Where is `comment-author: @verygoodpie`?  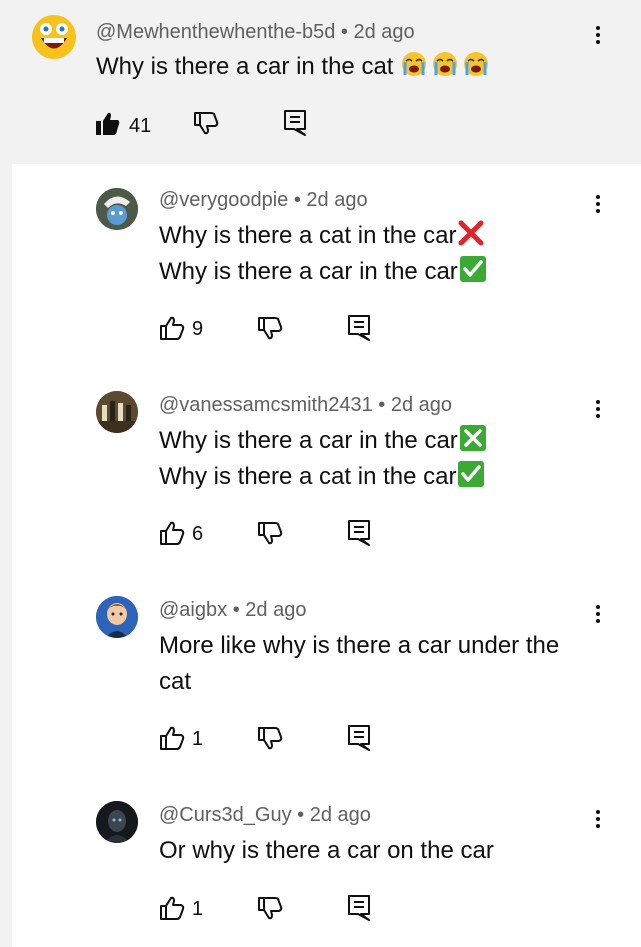
comment-author: @verygoodpie is located at coordinates (223, 200).